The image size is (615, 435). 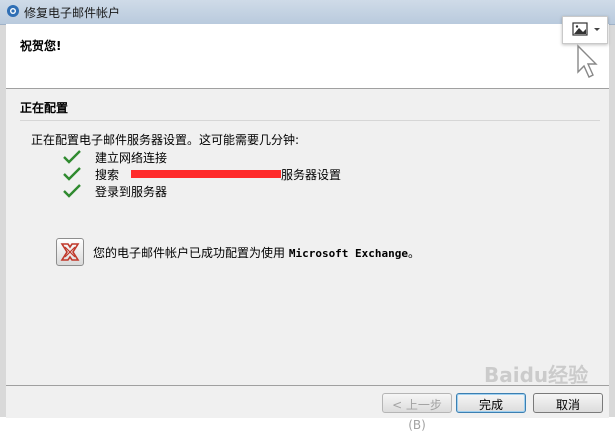 I want to click on picture-menu-button, so click(x=585, y=30).